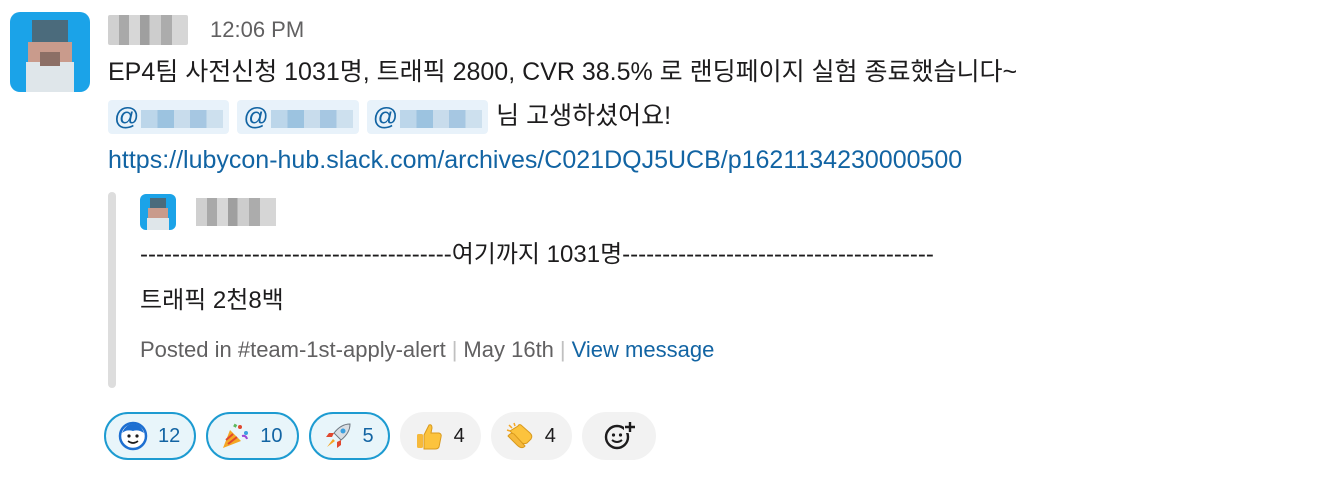 This screenshot has width=1330, height=482. What do you see at coordinates (713, 116) in the screenshot?
I see `message-text-line-2: @ @ @ 님 고생하셨어요!` at bounding box center [713, 116].